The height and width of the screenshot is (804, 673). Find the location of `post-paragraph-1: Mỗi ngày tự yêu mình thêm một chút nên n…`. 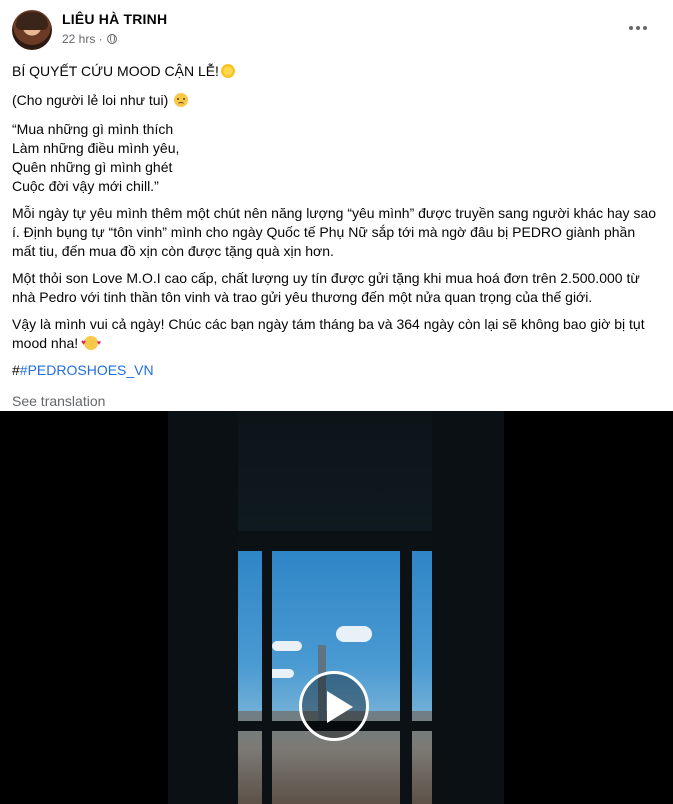

post-paragraph-1: Mỗi ngày tự yêu mình thêm một chút nên n… is located at coordinates (334, 232).